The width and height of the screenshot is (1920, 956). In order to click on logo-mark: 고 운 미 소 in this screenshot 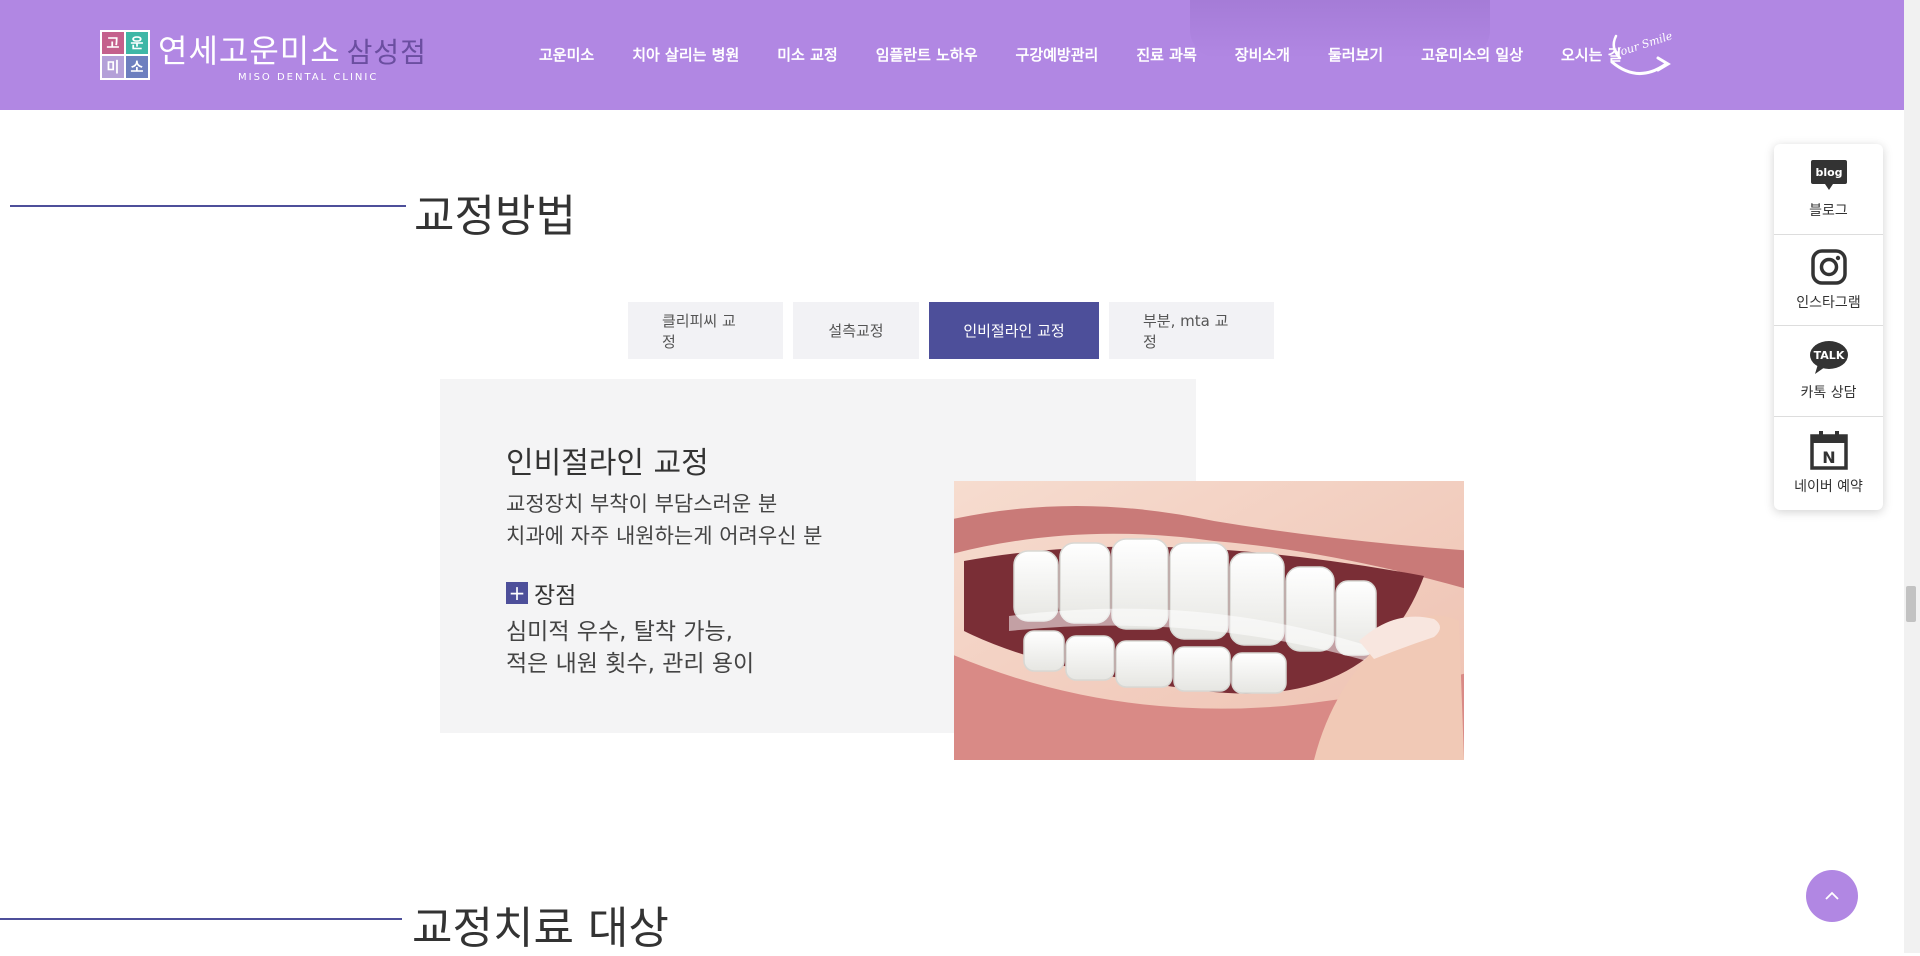, I will do `click(125, 55)`.